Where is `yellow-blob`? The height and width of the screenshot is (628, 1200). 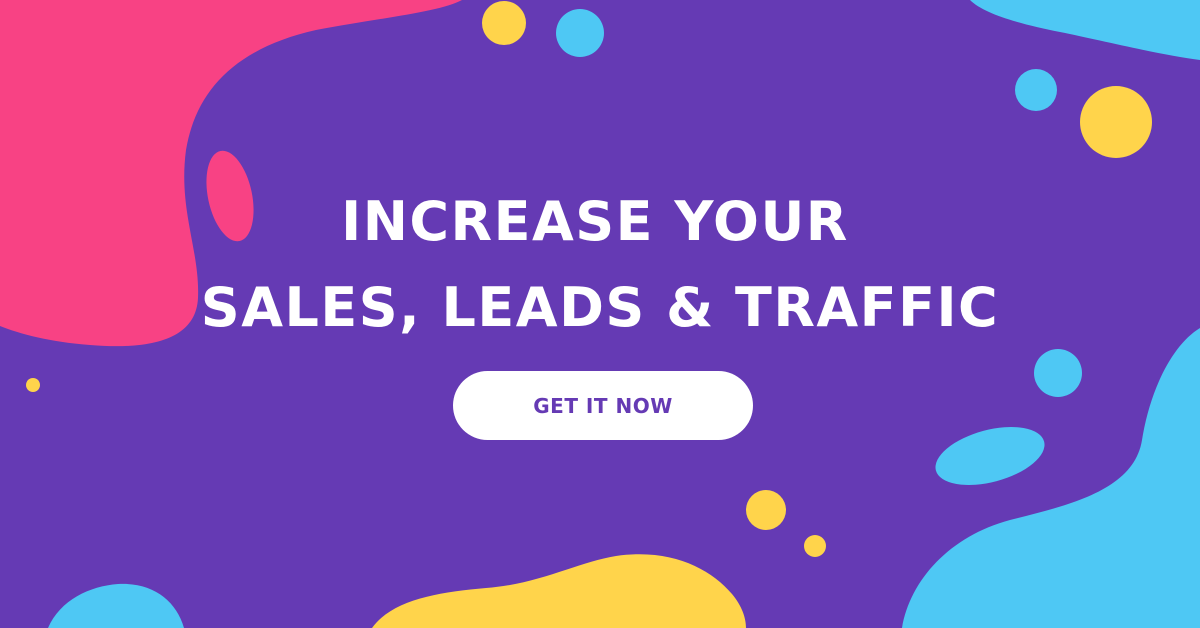
yellow-blob is located at coordinates (559, 591).